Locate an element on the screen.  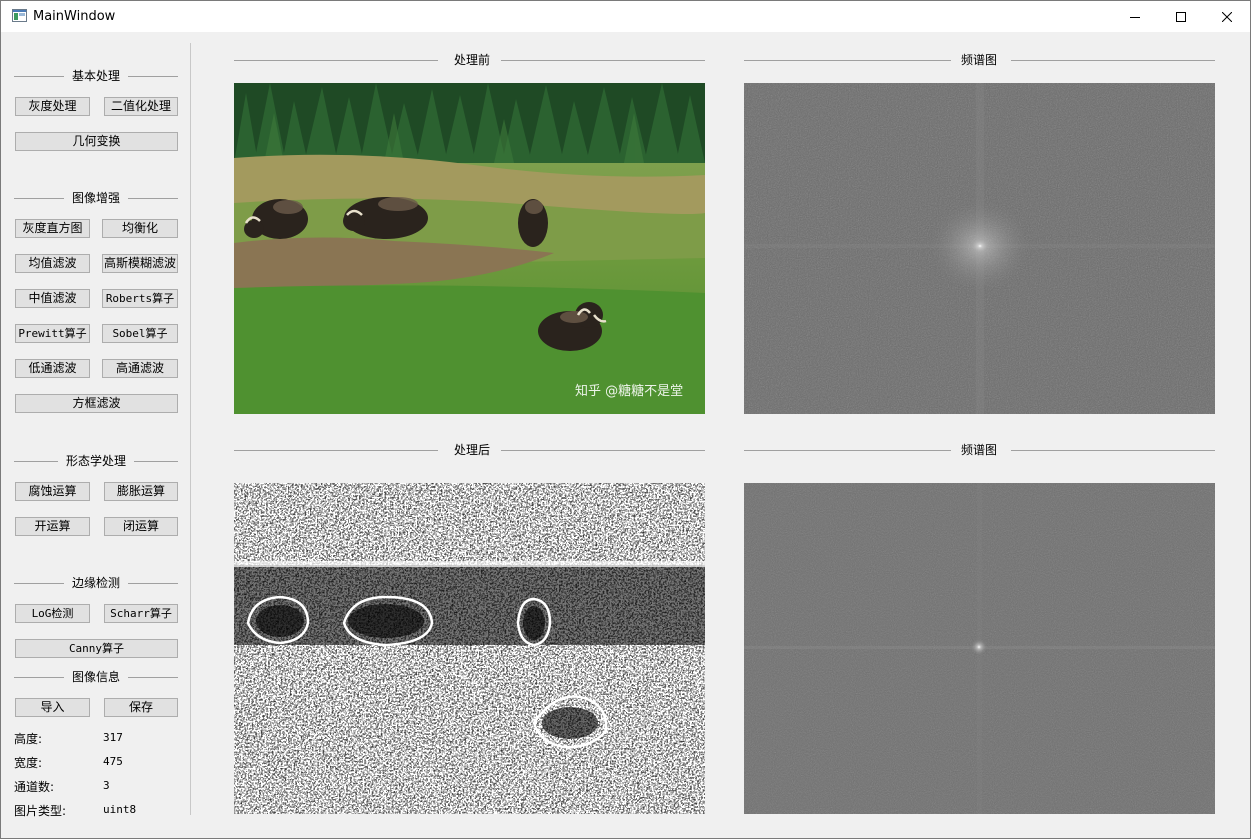
close-icon is located at coordinates (1227, 16).